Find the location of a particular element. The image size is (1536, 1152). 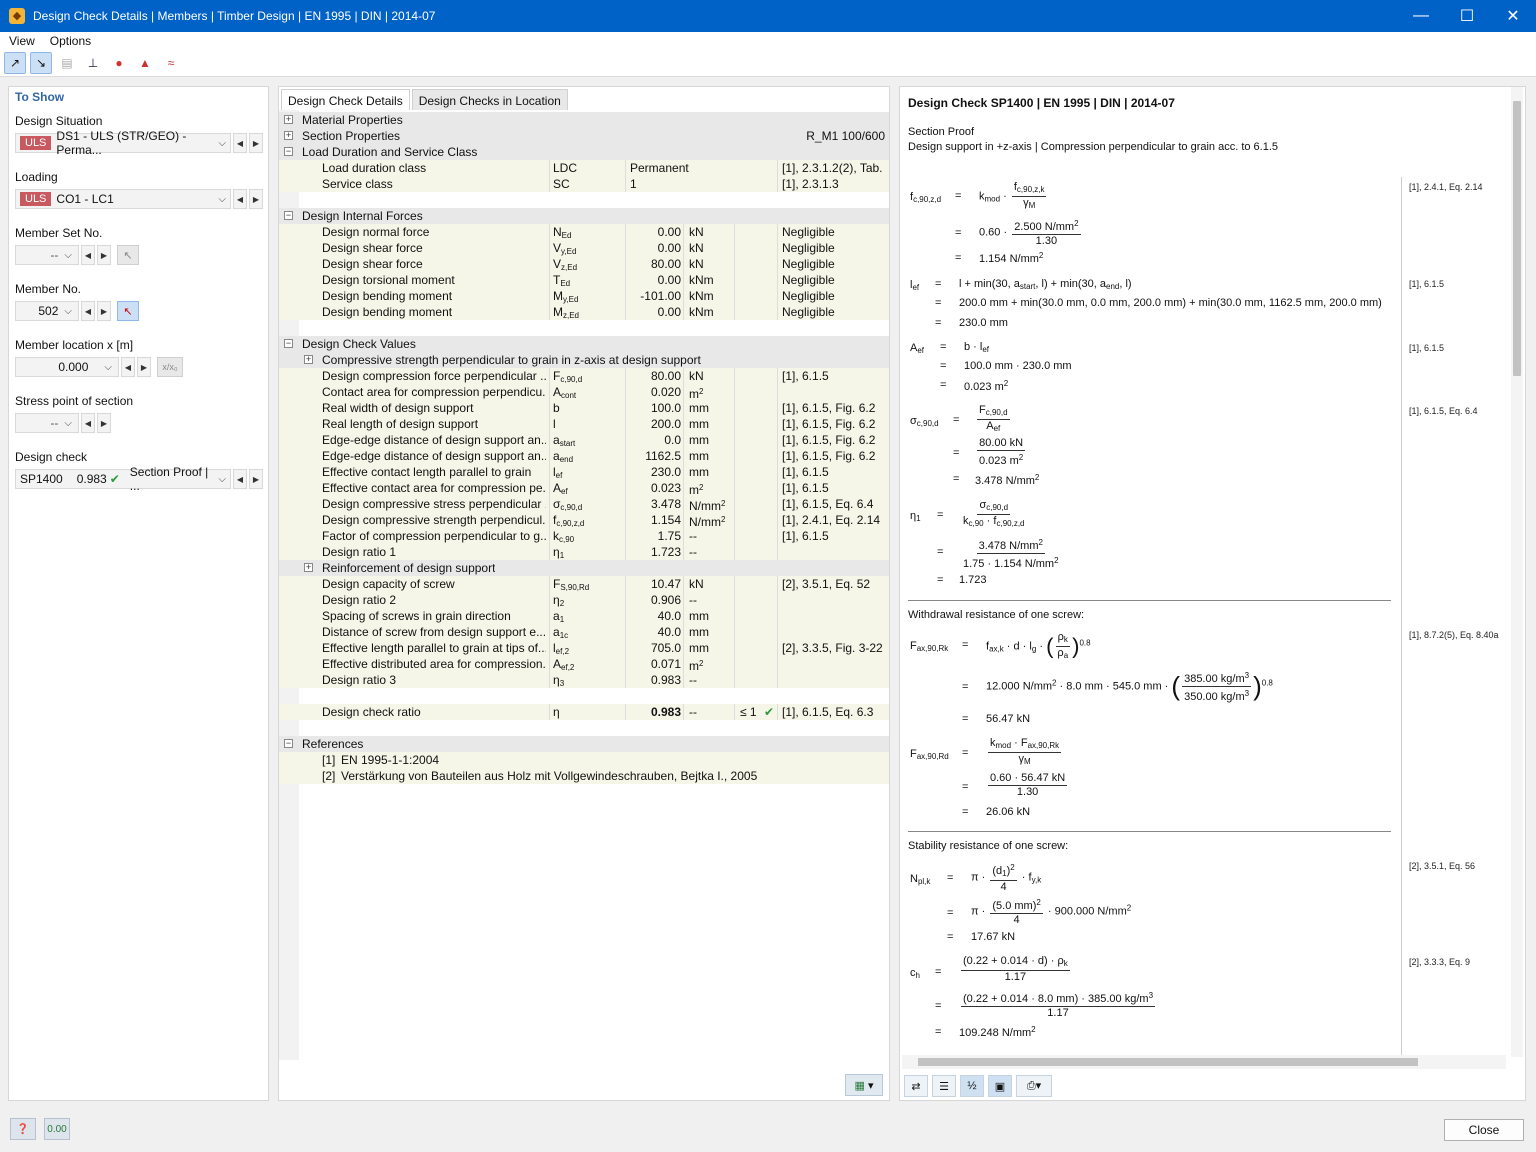

subgroup-row: + Reinforcement of design support is located at coordinates (584, 568).